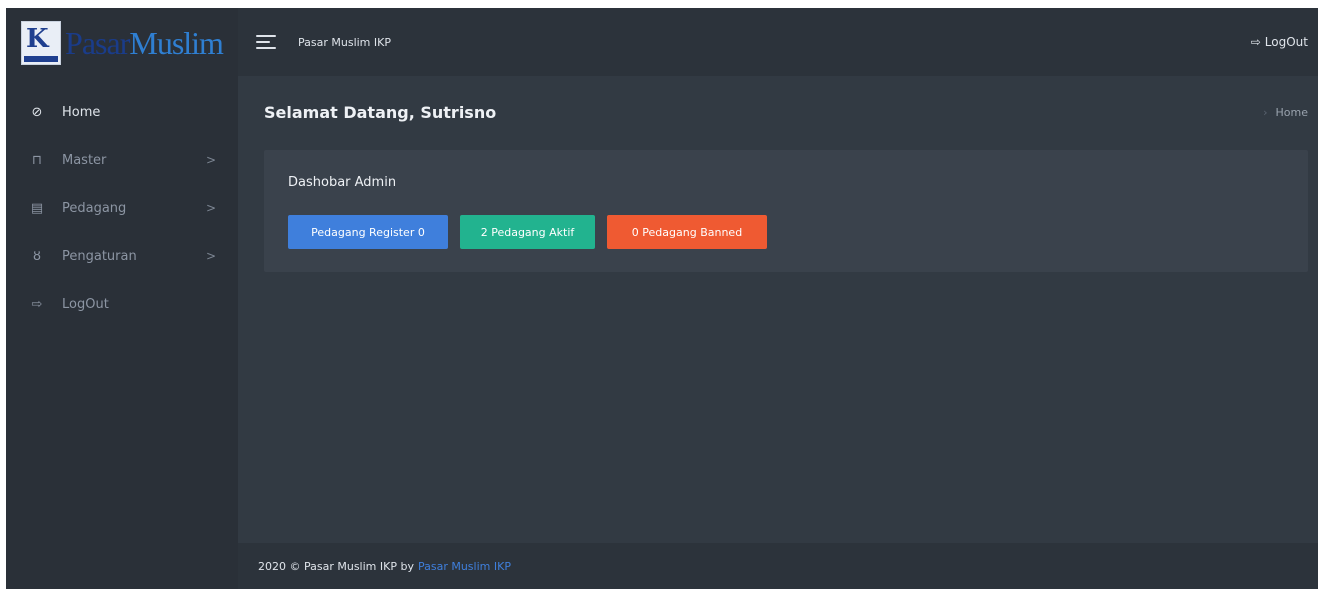 This screenshot has height=589, width=1332. I want to click on sidebar-item-home: ⊘ Home, so click(122, 112).